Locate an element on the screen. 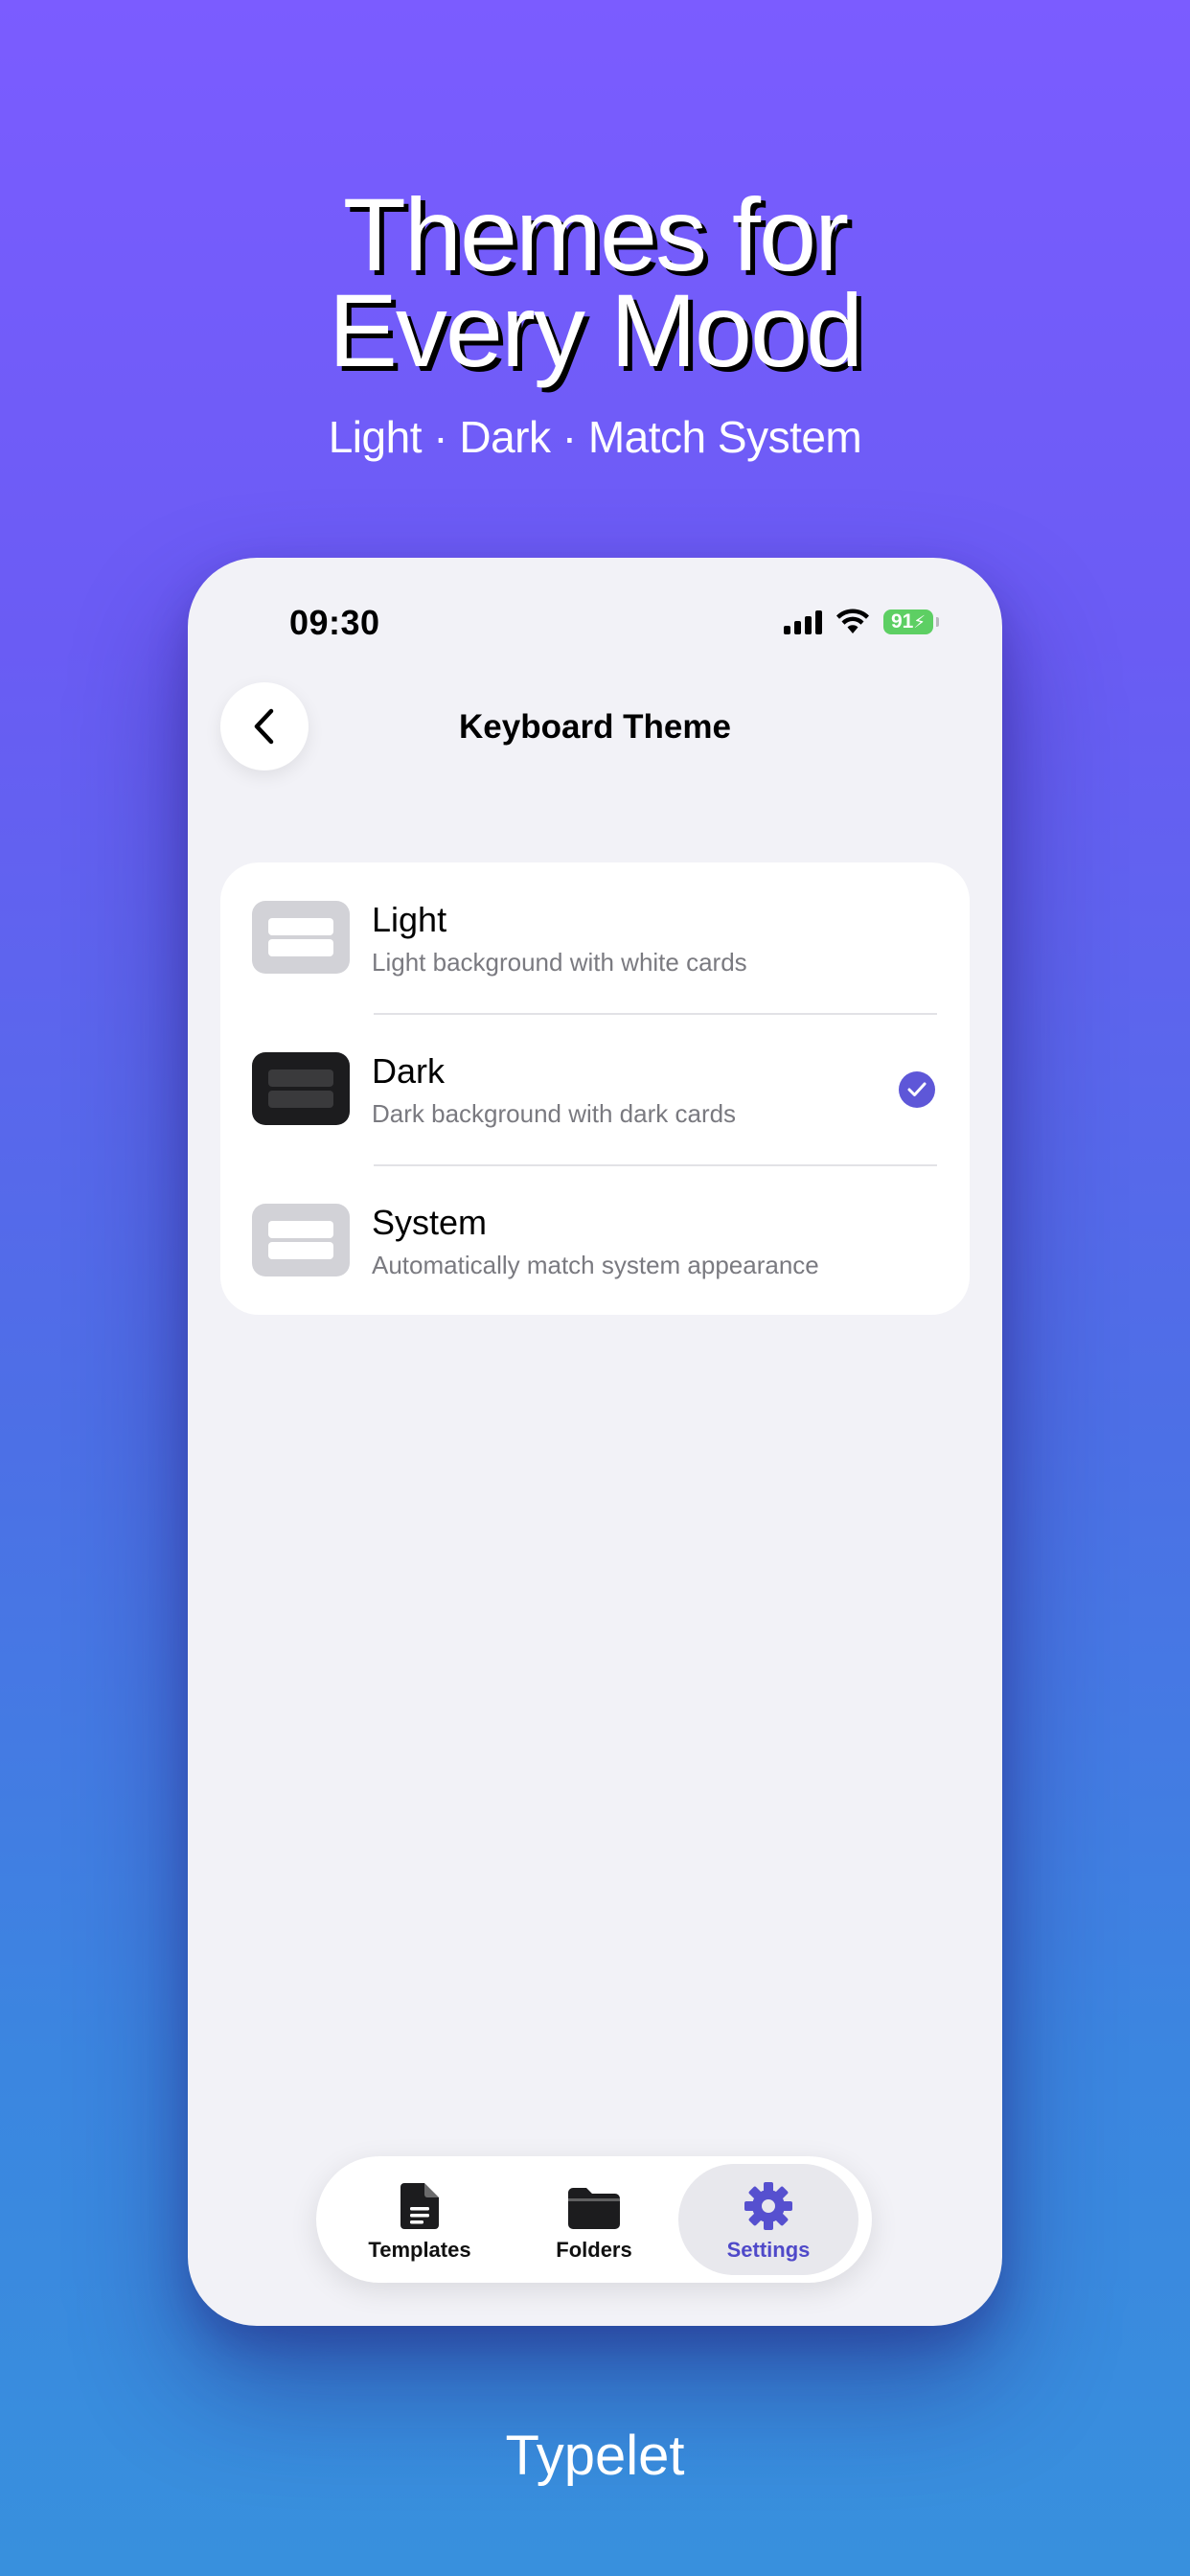 The image size is (1190, 2576). brand-name: Typelet is located at coordinates (595, 2456).